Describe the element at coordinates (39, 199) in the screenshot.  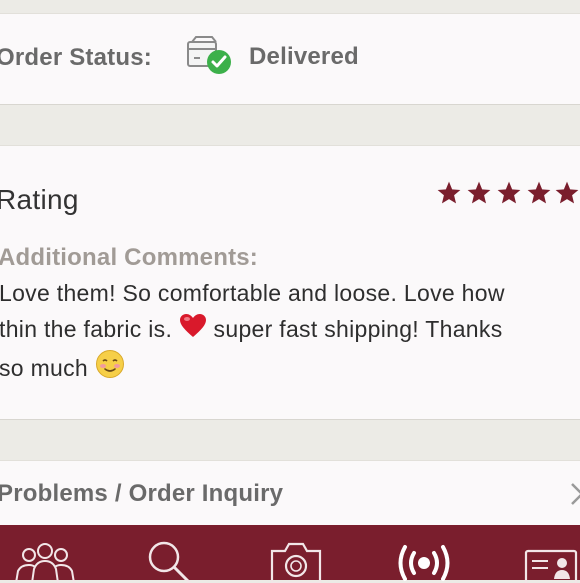
I see `rating-title: Rating` at that location.